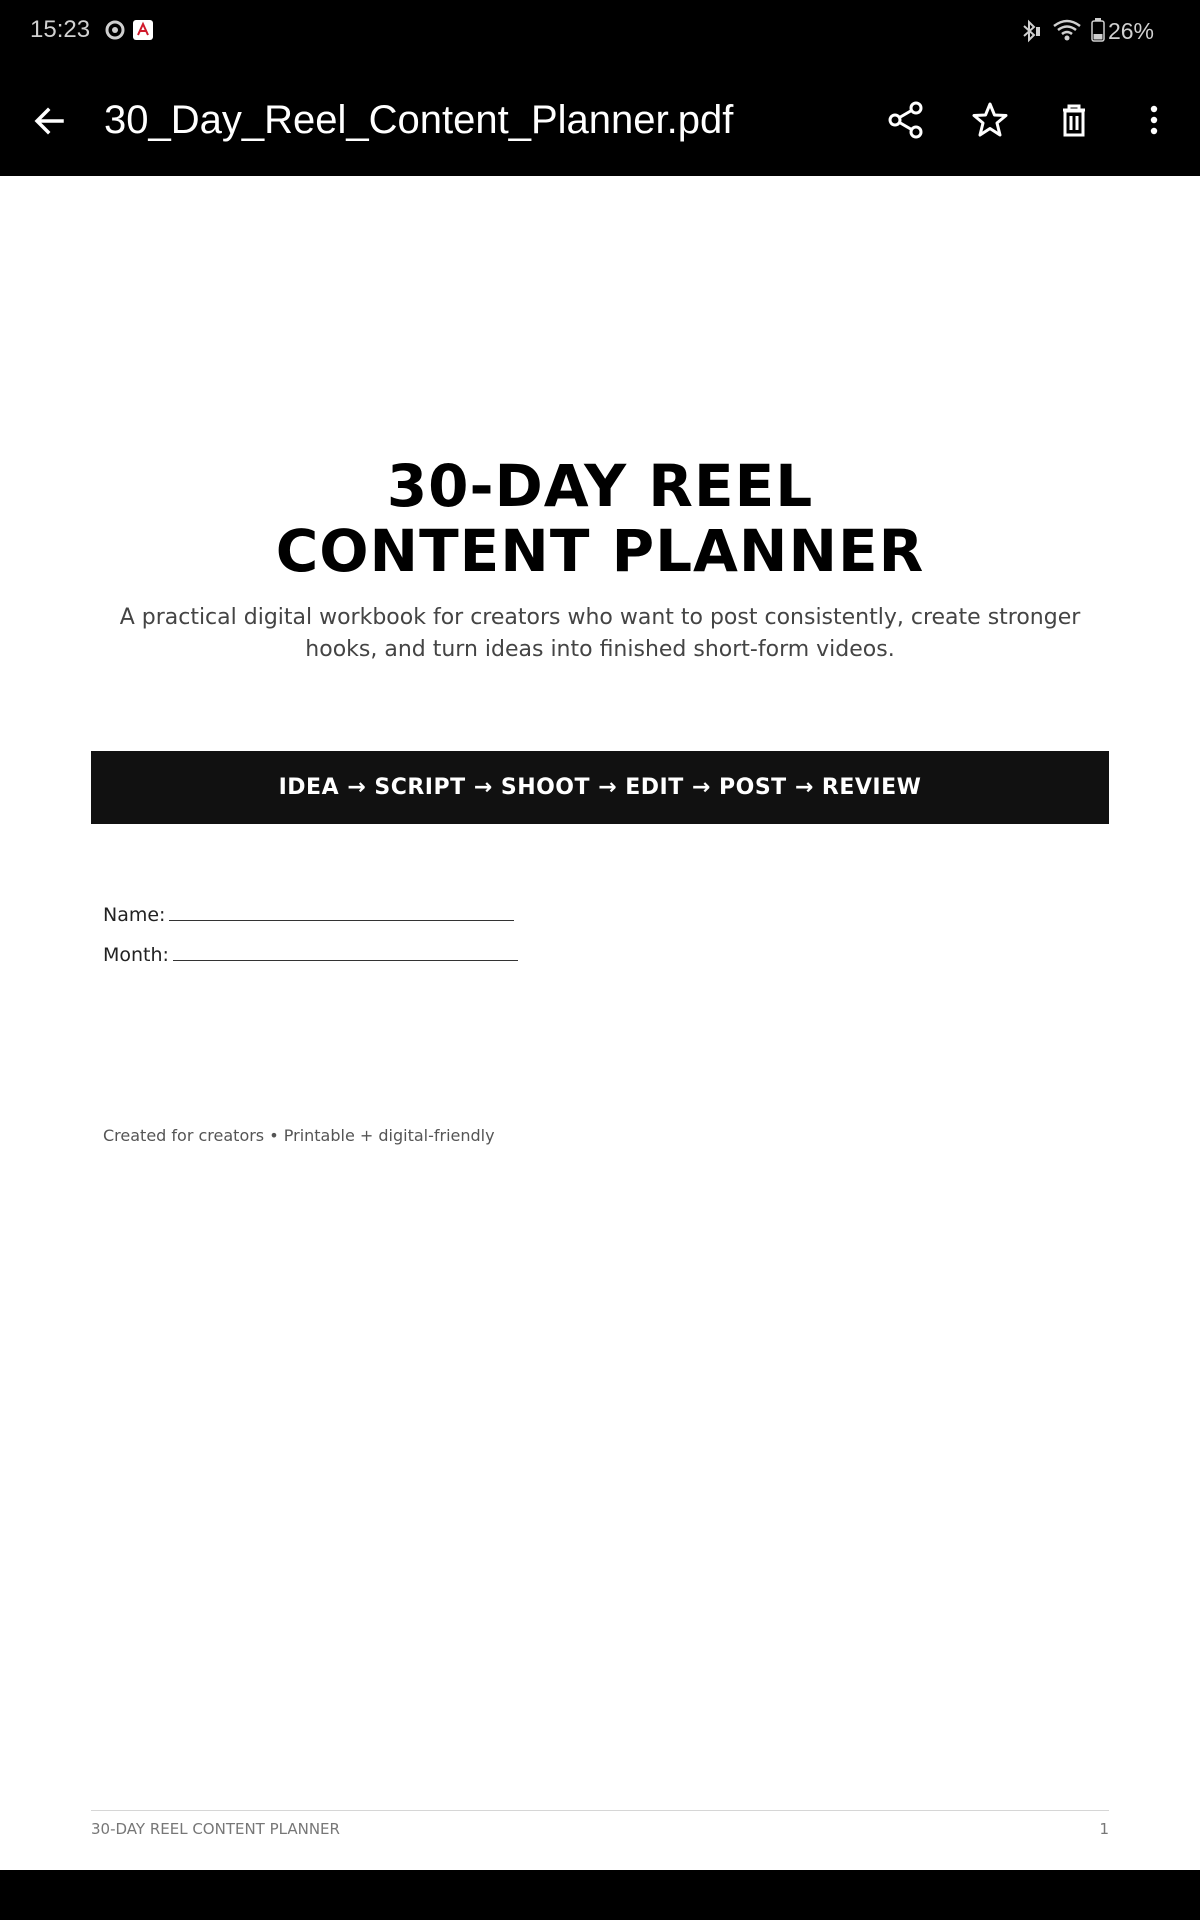 This screenshot has width=1200, height=1920. What do you see at coordinates (1154, 120) in the screenshot?
I see `more-vert-icon` at bounding box center [1154, 120].